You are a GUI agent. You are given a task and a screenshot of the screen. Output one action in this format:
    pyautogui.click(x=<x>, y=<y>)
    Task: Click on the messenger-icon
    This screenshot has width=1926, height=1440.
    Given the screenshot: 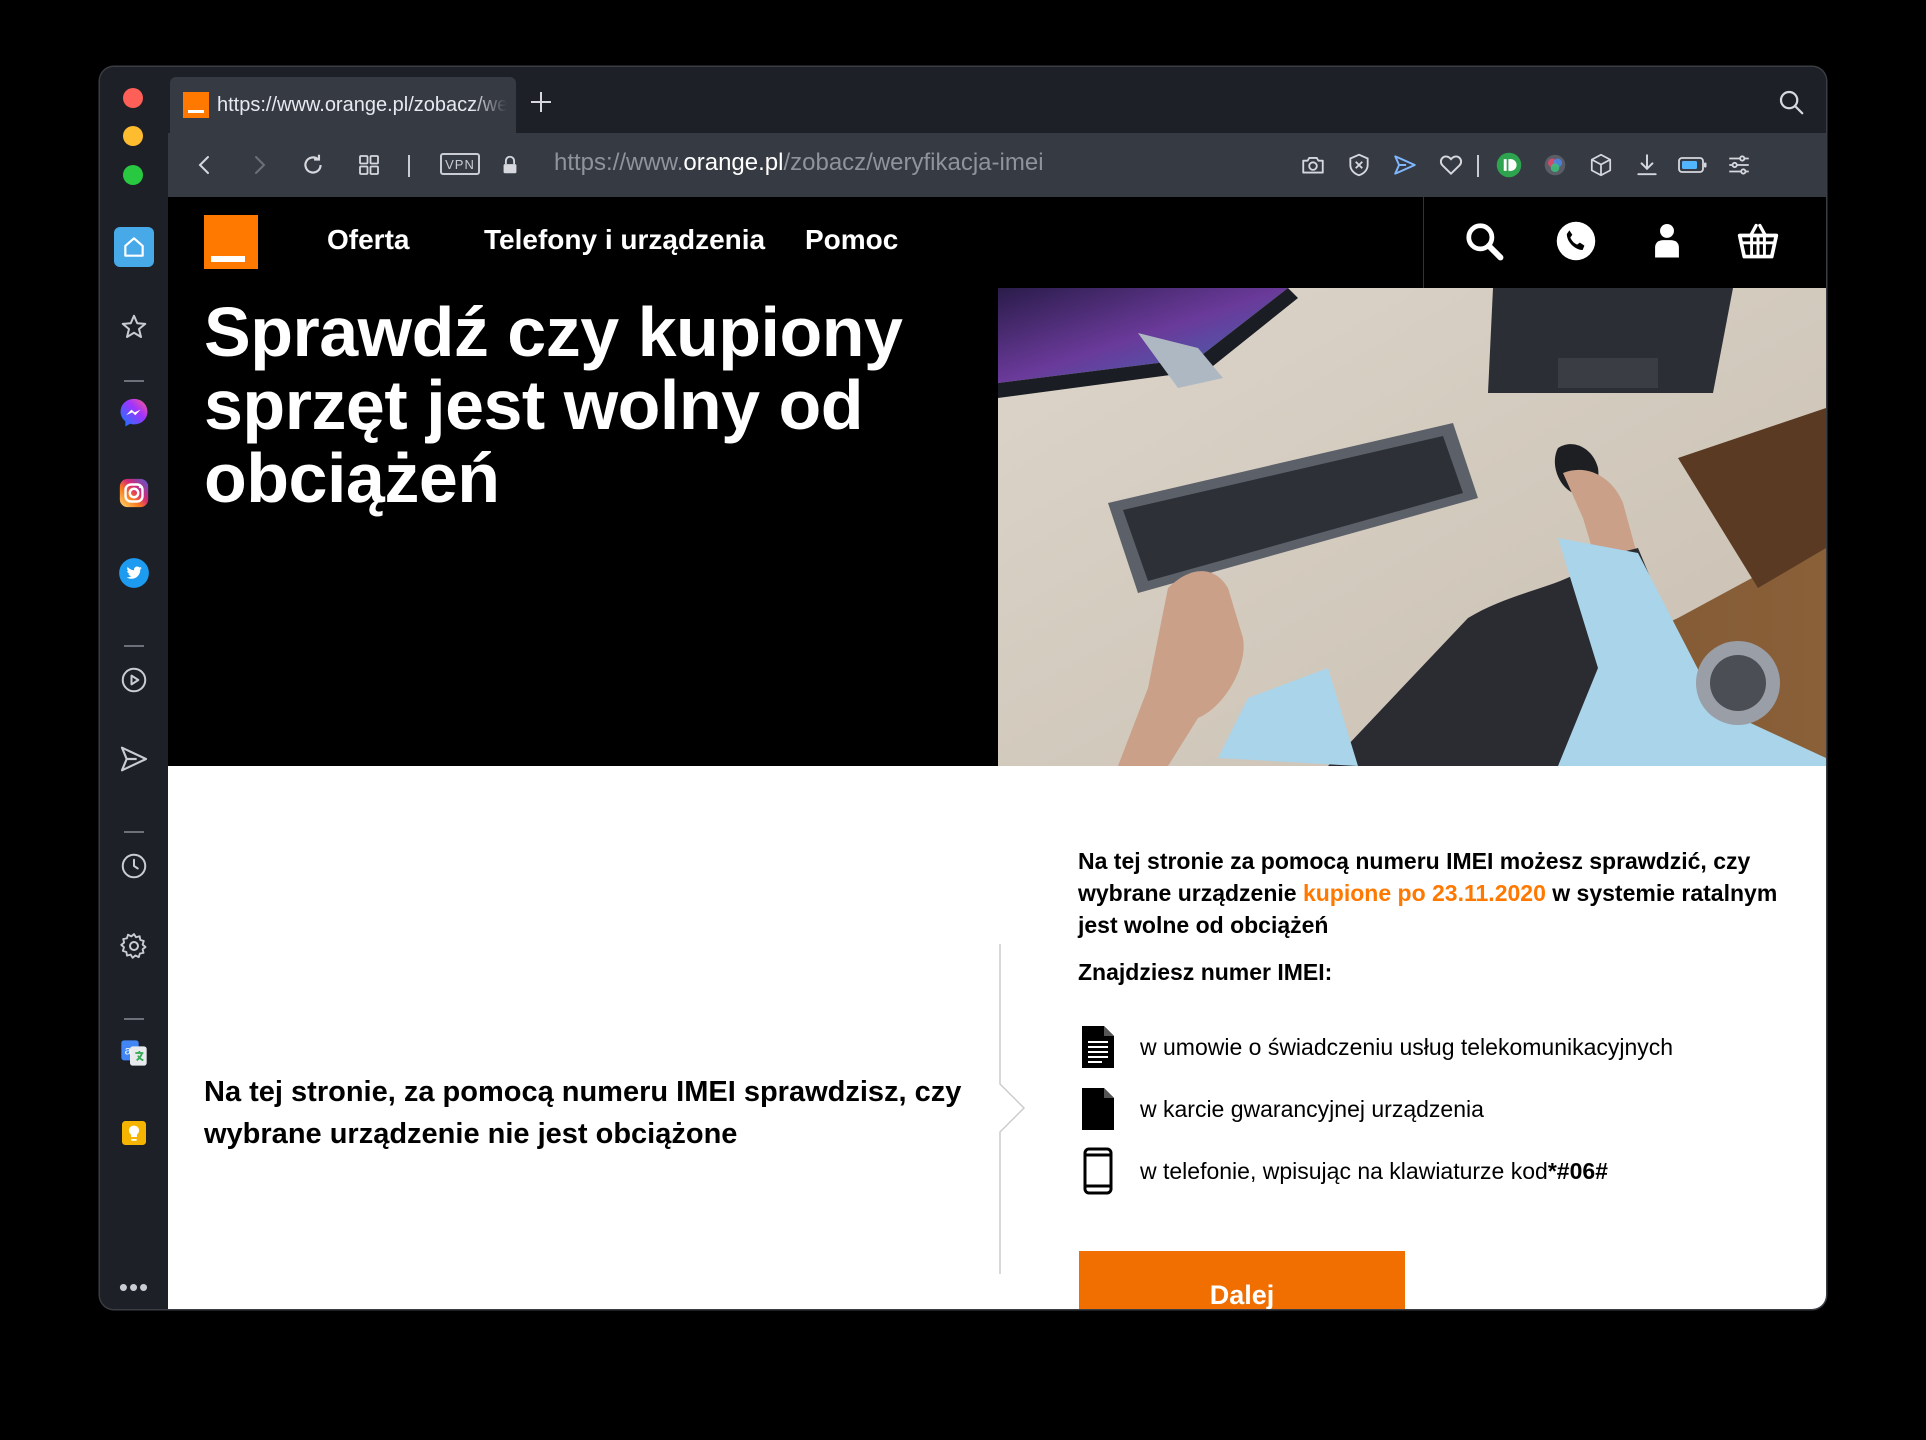 What is the action you would take?
    pyautogui.click(x=134, y=413)
    